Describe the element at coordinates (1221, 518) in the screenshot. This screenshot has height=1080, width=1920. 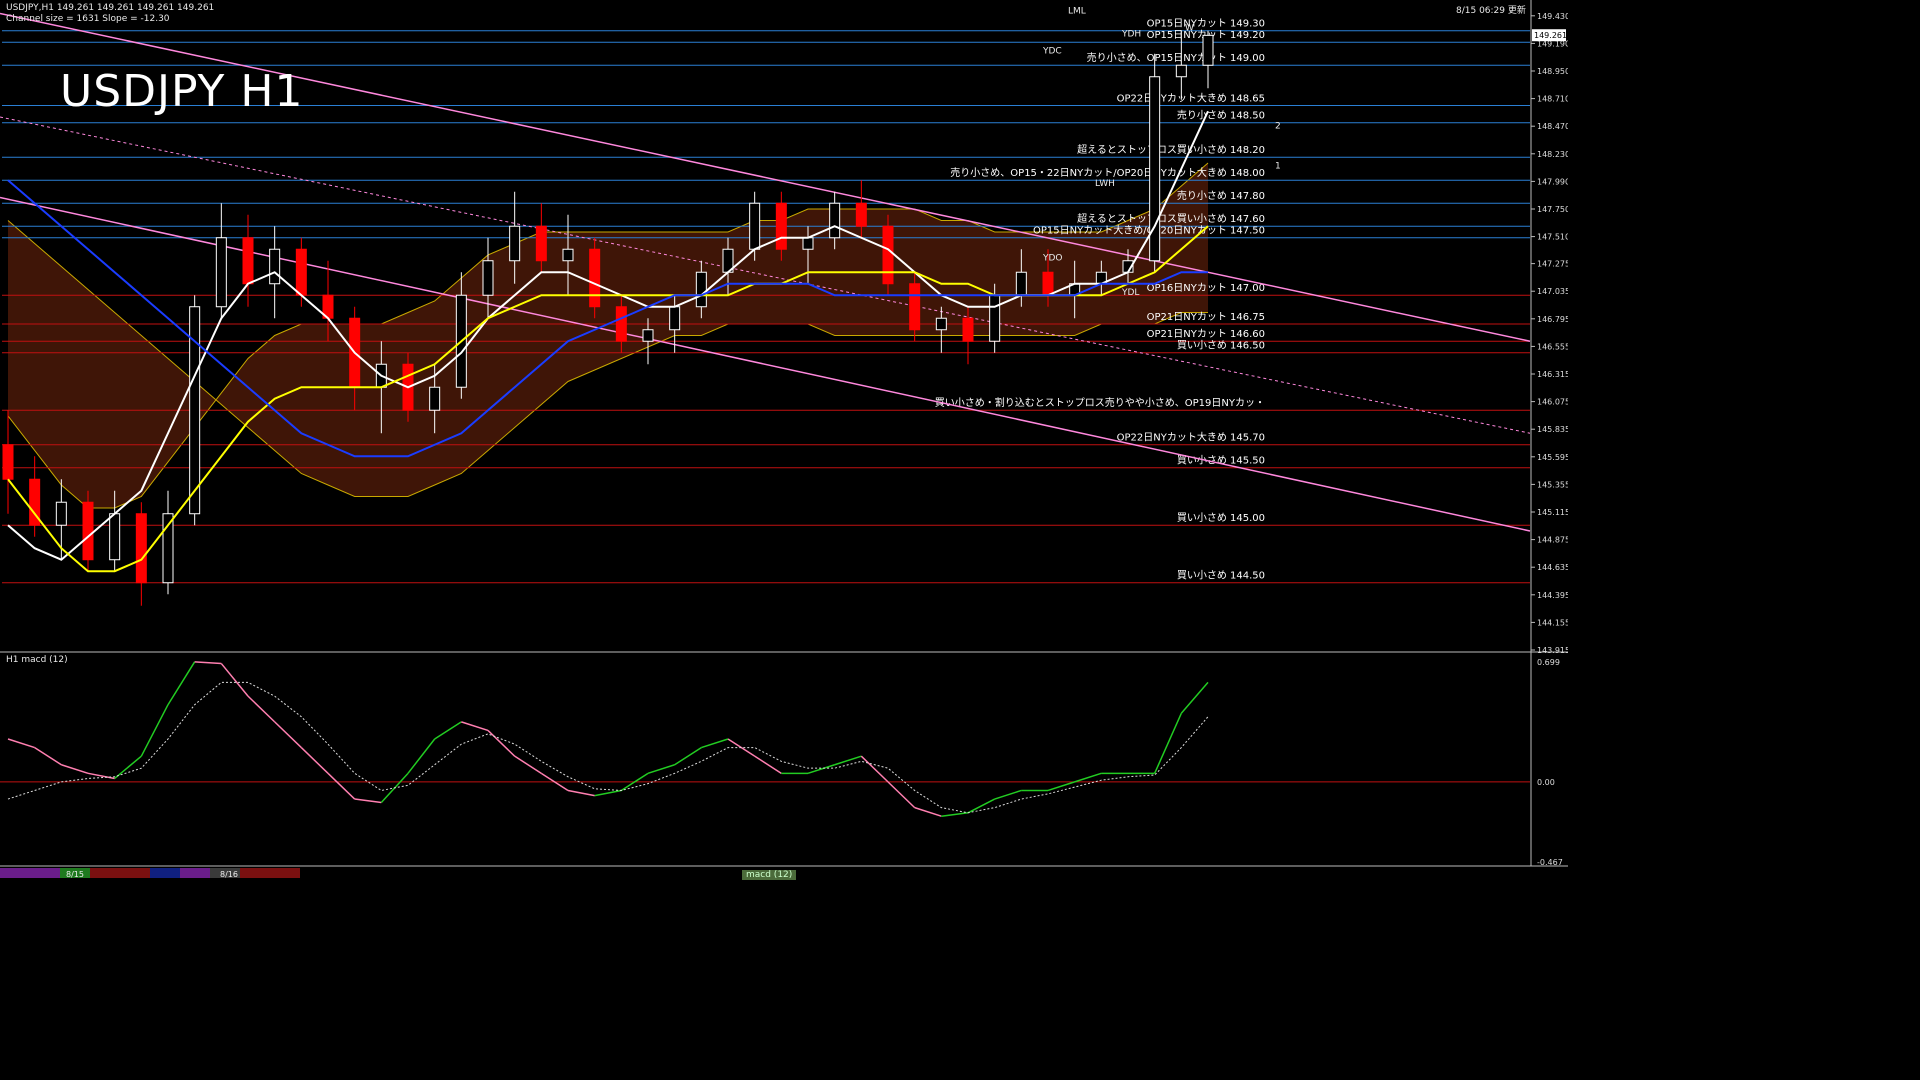
I see `price-level-label: 買い小さめ 145.00` at that location.